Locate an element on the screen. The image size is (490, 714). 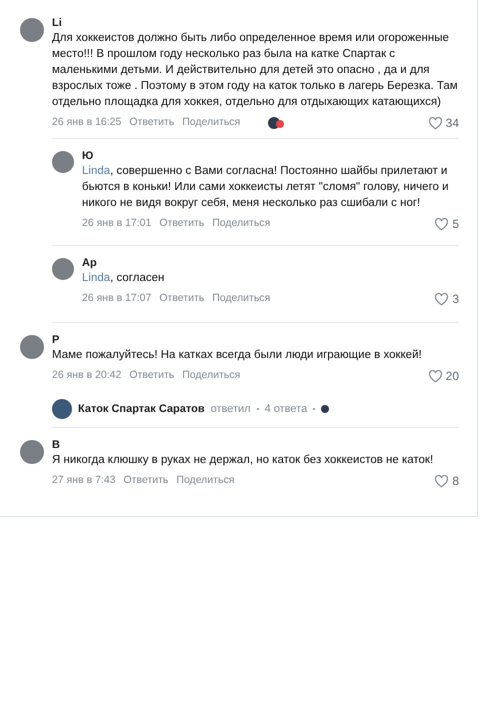
replies-count-link: 4 ответа is located at coordinates (286, 409).